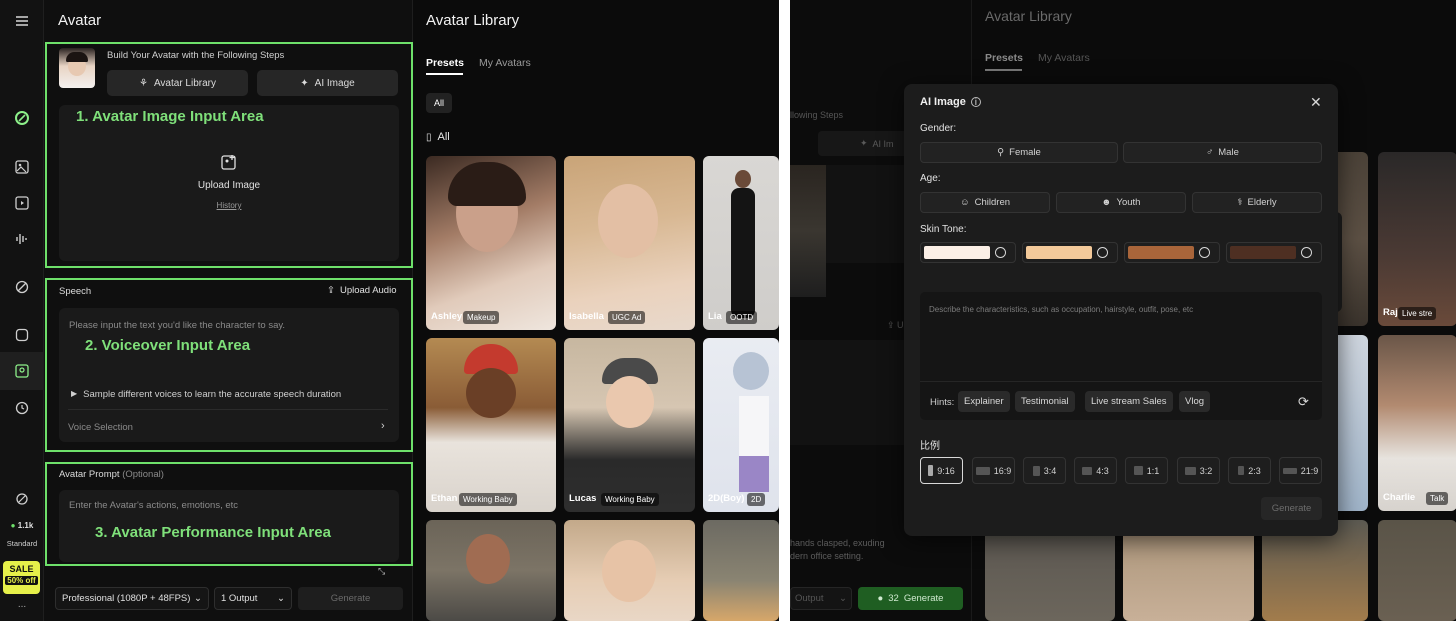 This screenshot has width=1456, height=621. Describe the element at coordinates (1121, 202) in the screenshot. I see `age-youth-button: ☻ Youth` at that location.